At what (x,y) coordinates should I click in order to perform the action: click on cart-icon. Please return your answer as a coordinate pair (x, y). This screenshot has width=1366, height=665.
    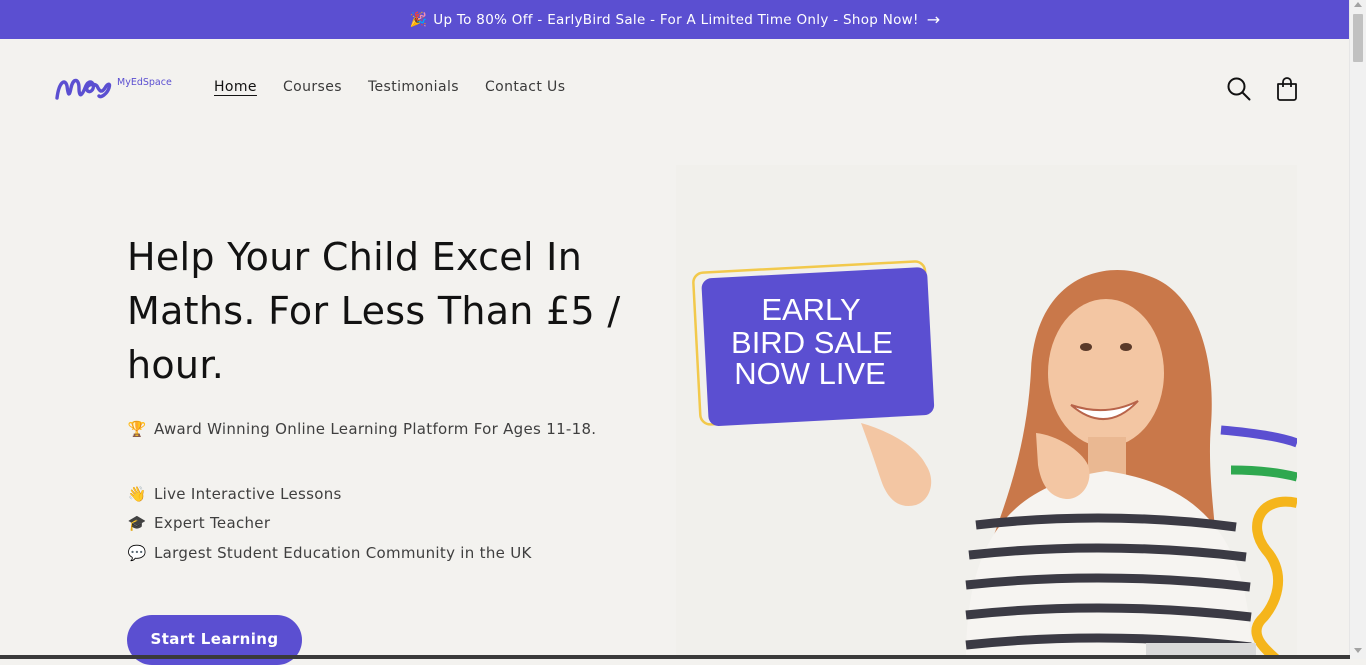
    Looking at the image, I should click on (1287, 89).